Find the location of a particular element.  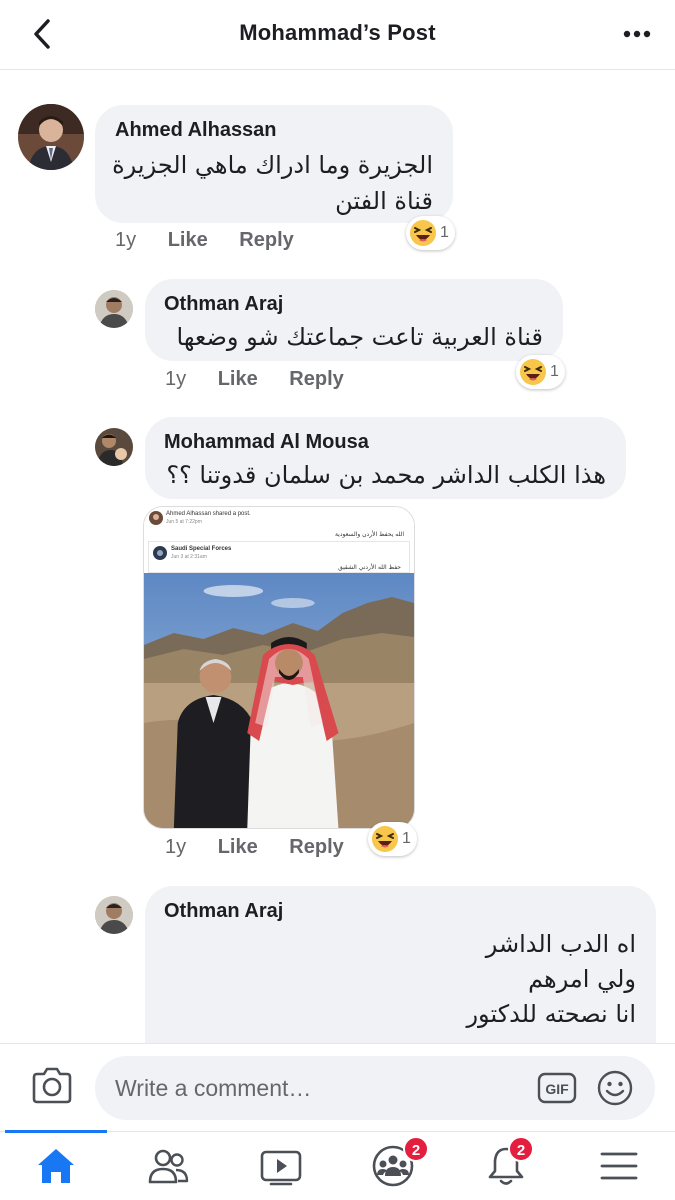

watch-icon is located at coordinates (281, 1166).